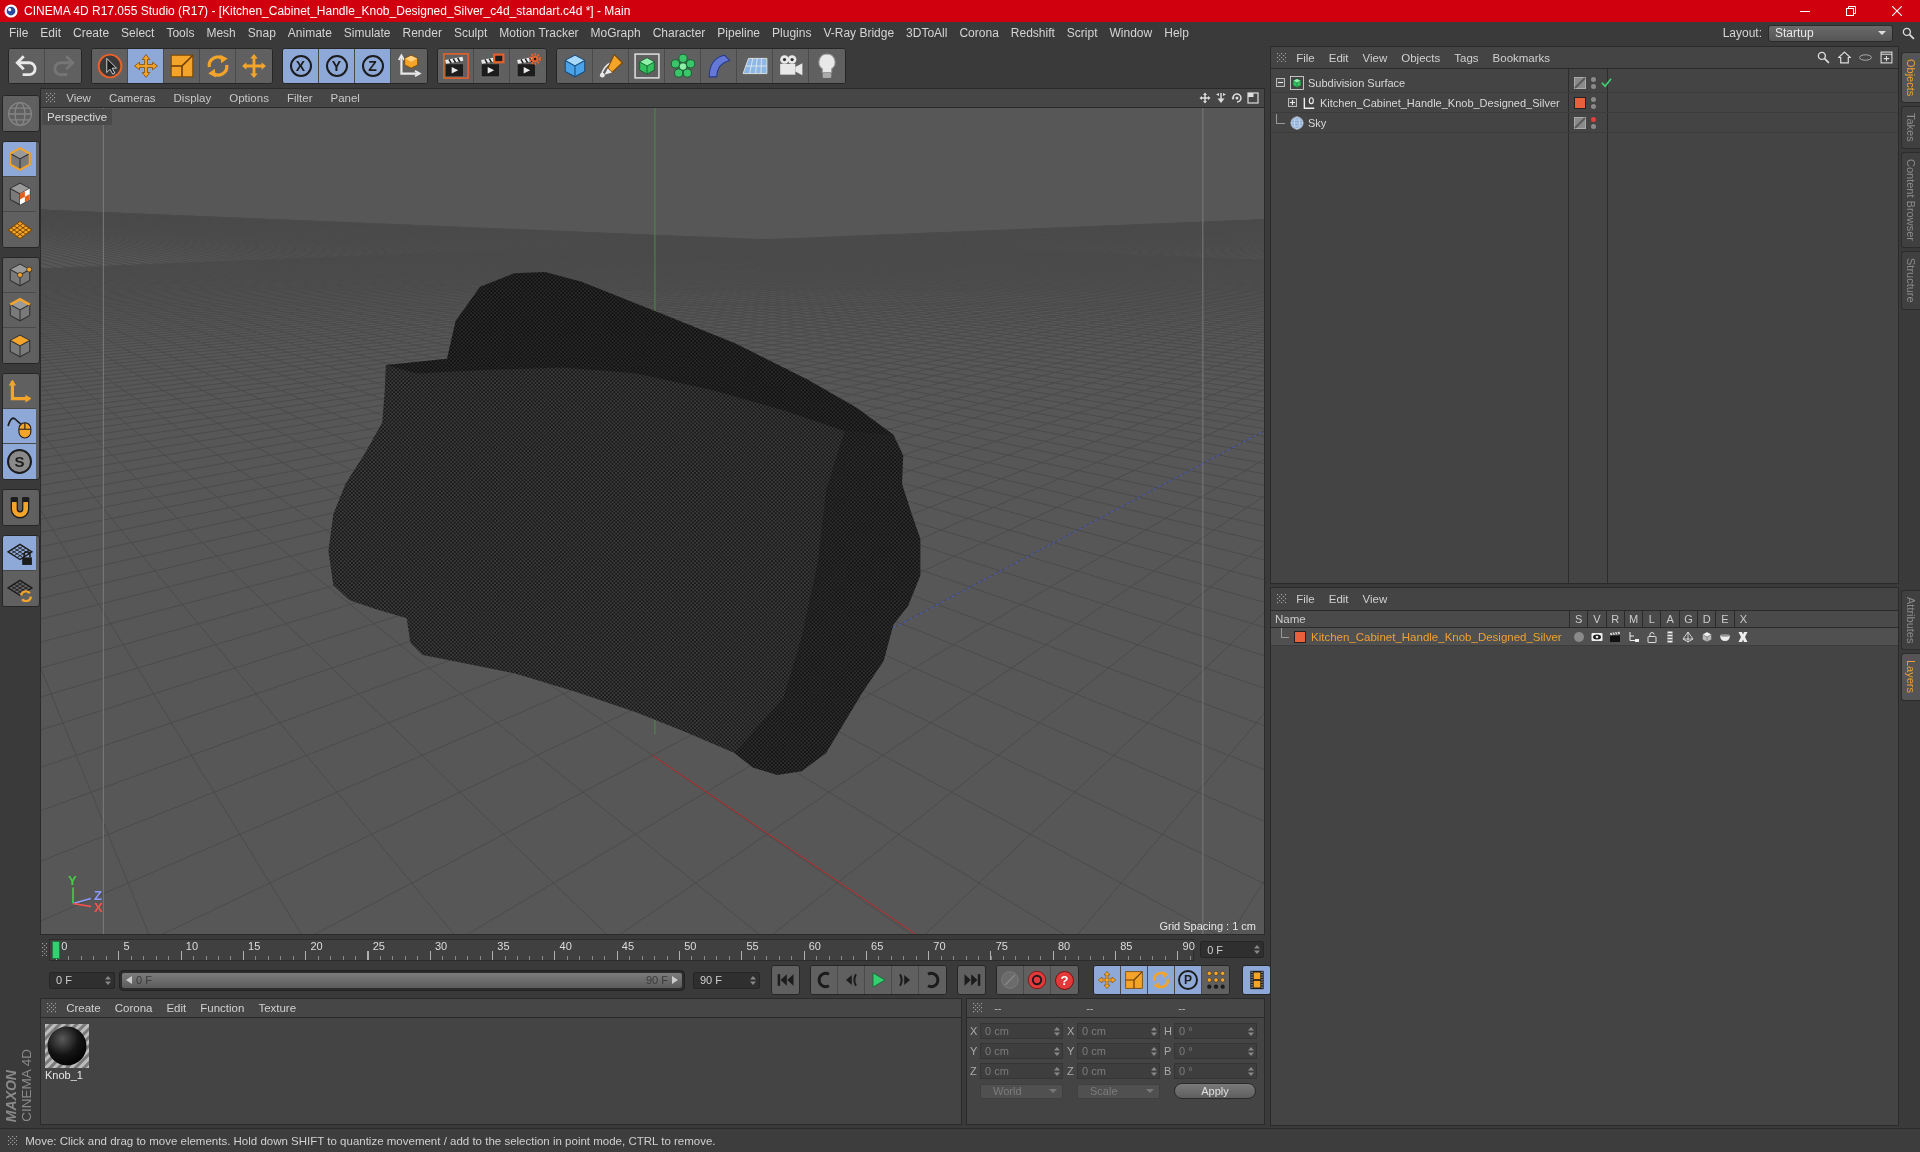 The image size is (1920, 1152). What do you see at coordinates (1597, 619) in the screenshot?
I see `column-header: V` at bounding box center [1597, 619].